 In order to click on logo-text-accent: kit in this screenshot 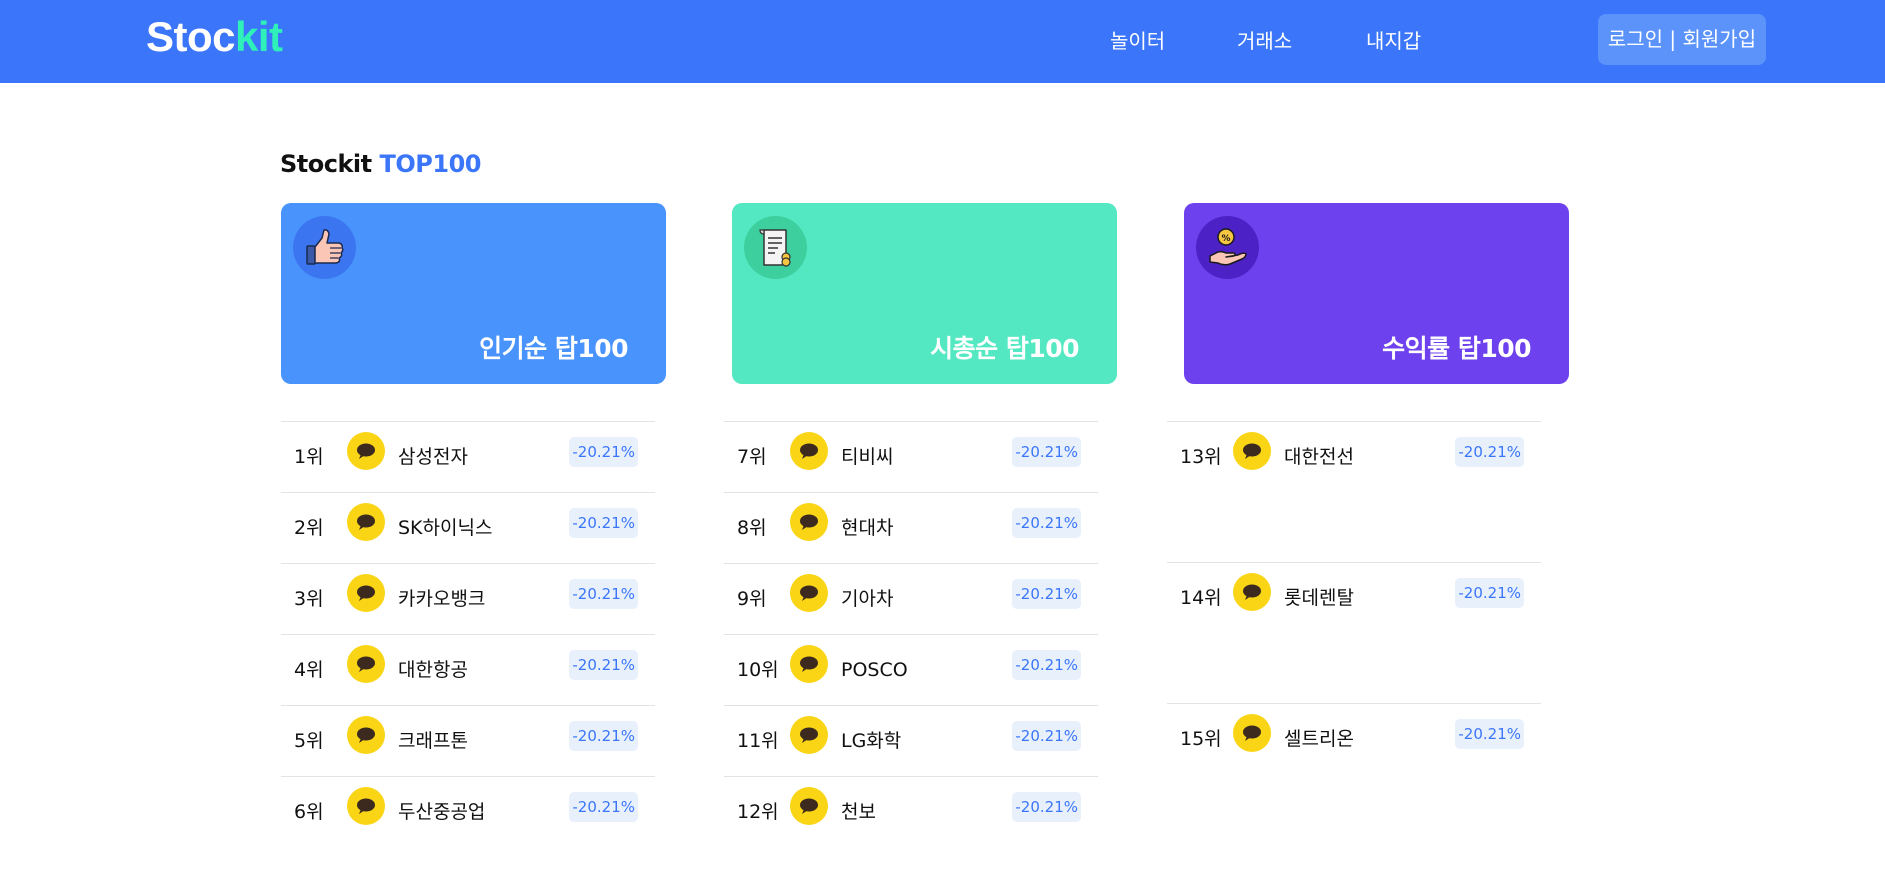, I will do `click(259, 36)`.